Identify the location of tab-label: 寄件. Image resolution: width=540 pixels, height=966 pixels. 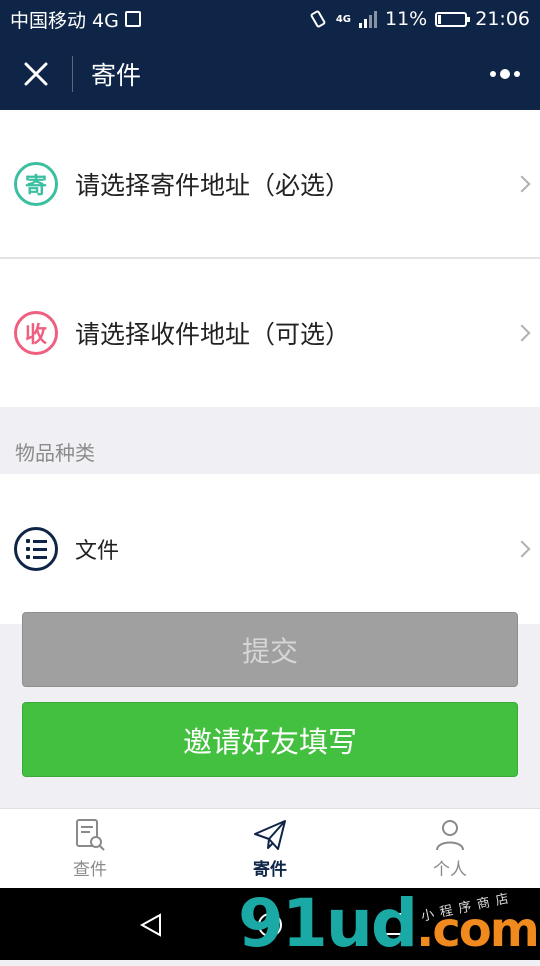
(270, 870).